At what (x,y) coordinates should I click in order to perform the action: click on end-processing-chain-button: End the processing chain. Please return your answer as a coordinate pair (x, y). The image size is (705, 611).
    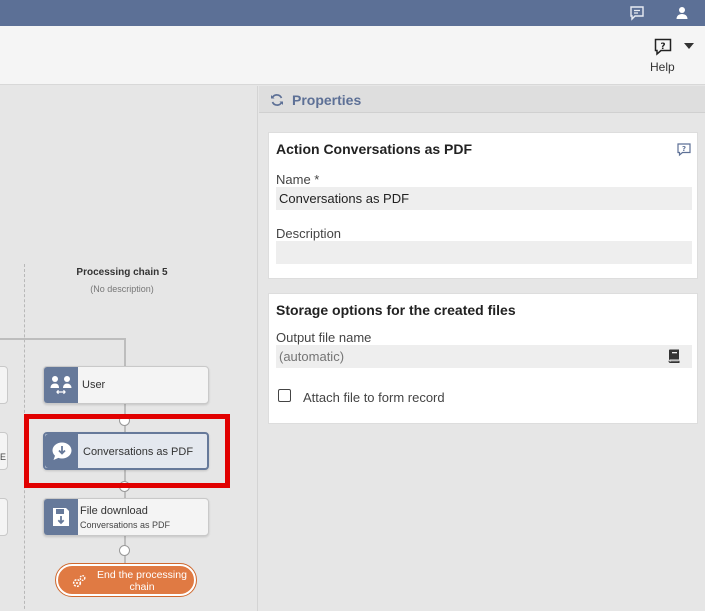
    Looking at the image, I should click on (126, 580).